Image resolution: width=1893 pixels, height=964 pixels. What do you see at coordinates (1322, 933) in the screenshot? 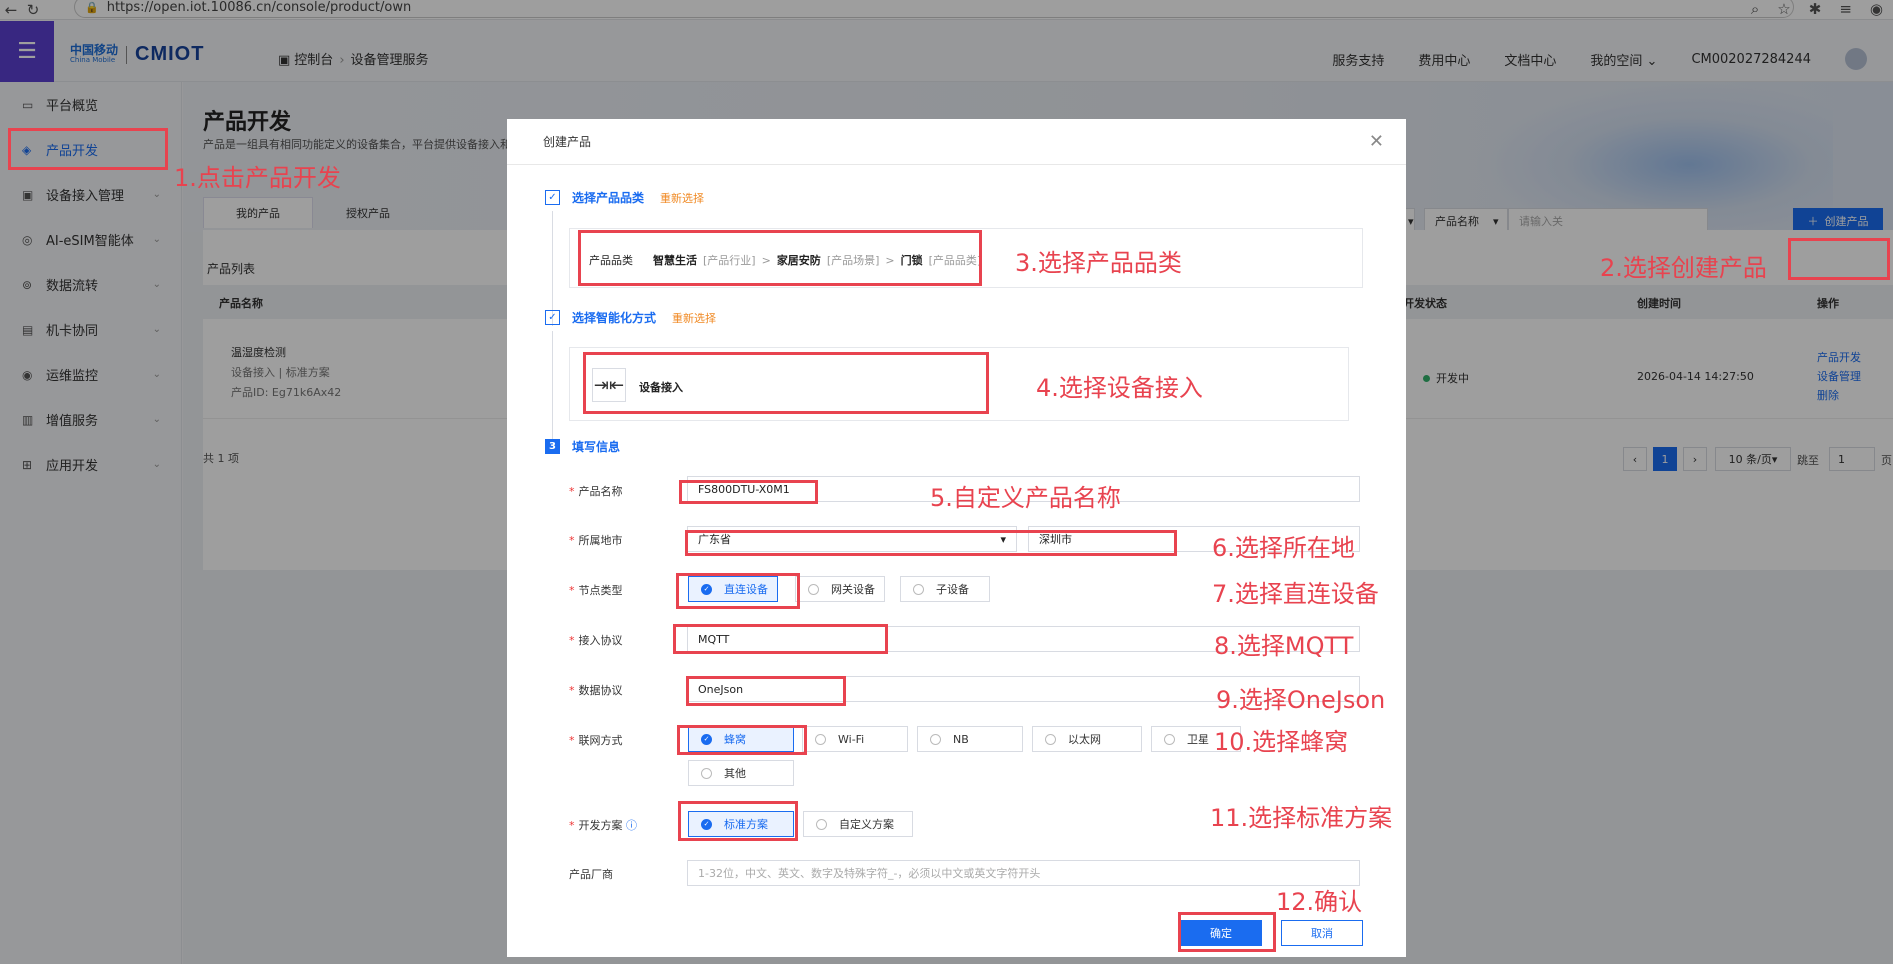
I see `cancel-button: 取消` at bounding box center [1322, 933].